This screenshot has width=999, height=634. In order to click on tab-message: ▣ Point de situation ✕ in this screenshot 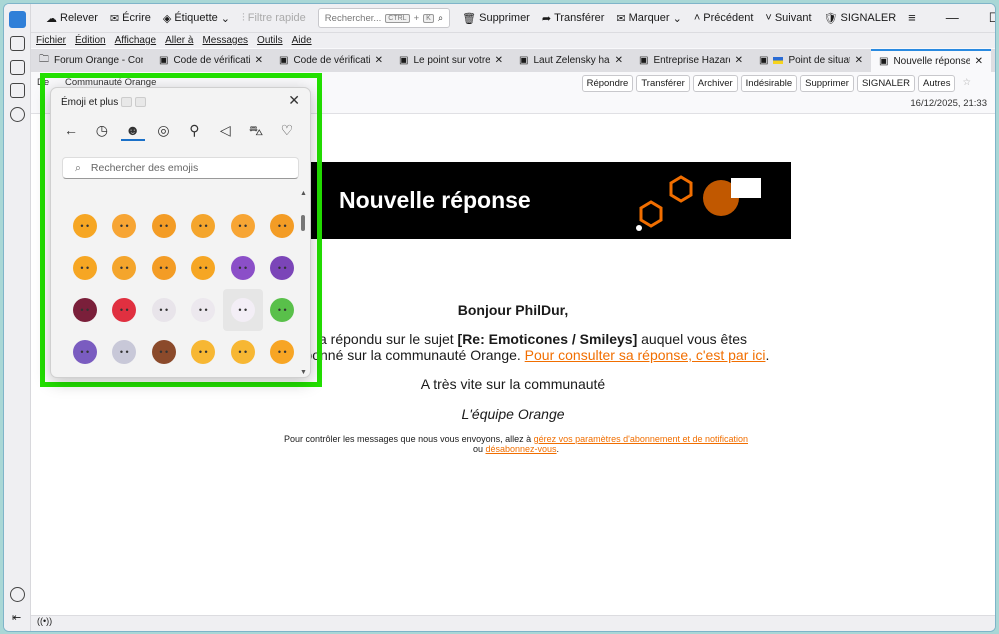, I will do `click(811, 60)`.